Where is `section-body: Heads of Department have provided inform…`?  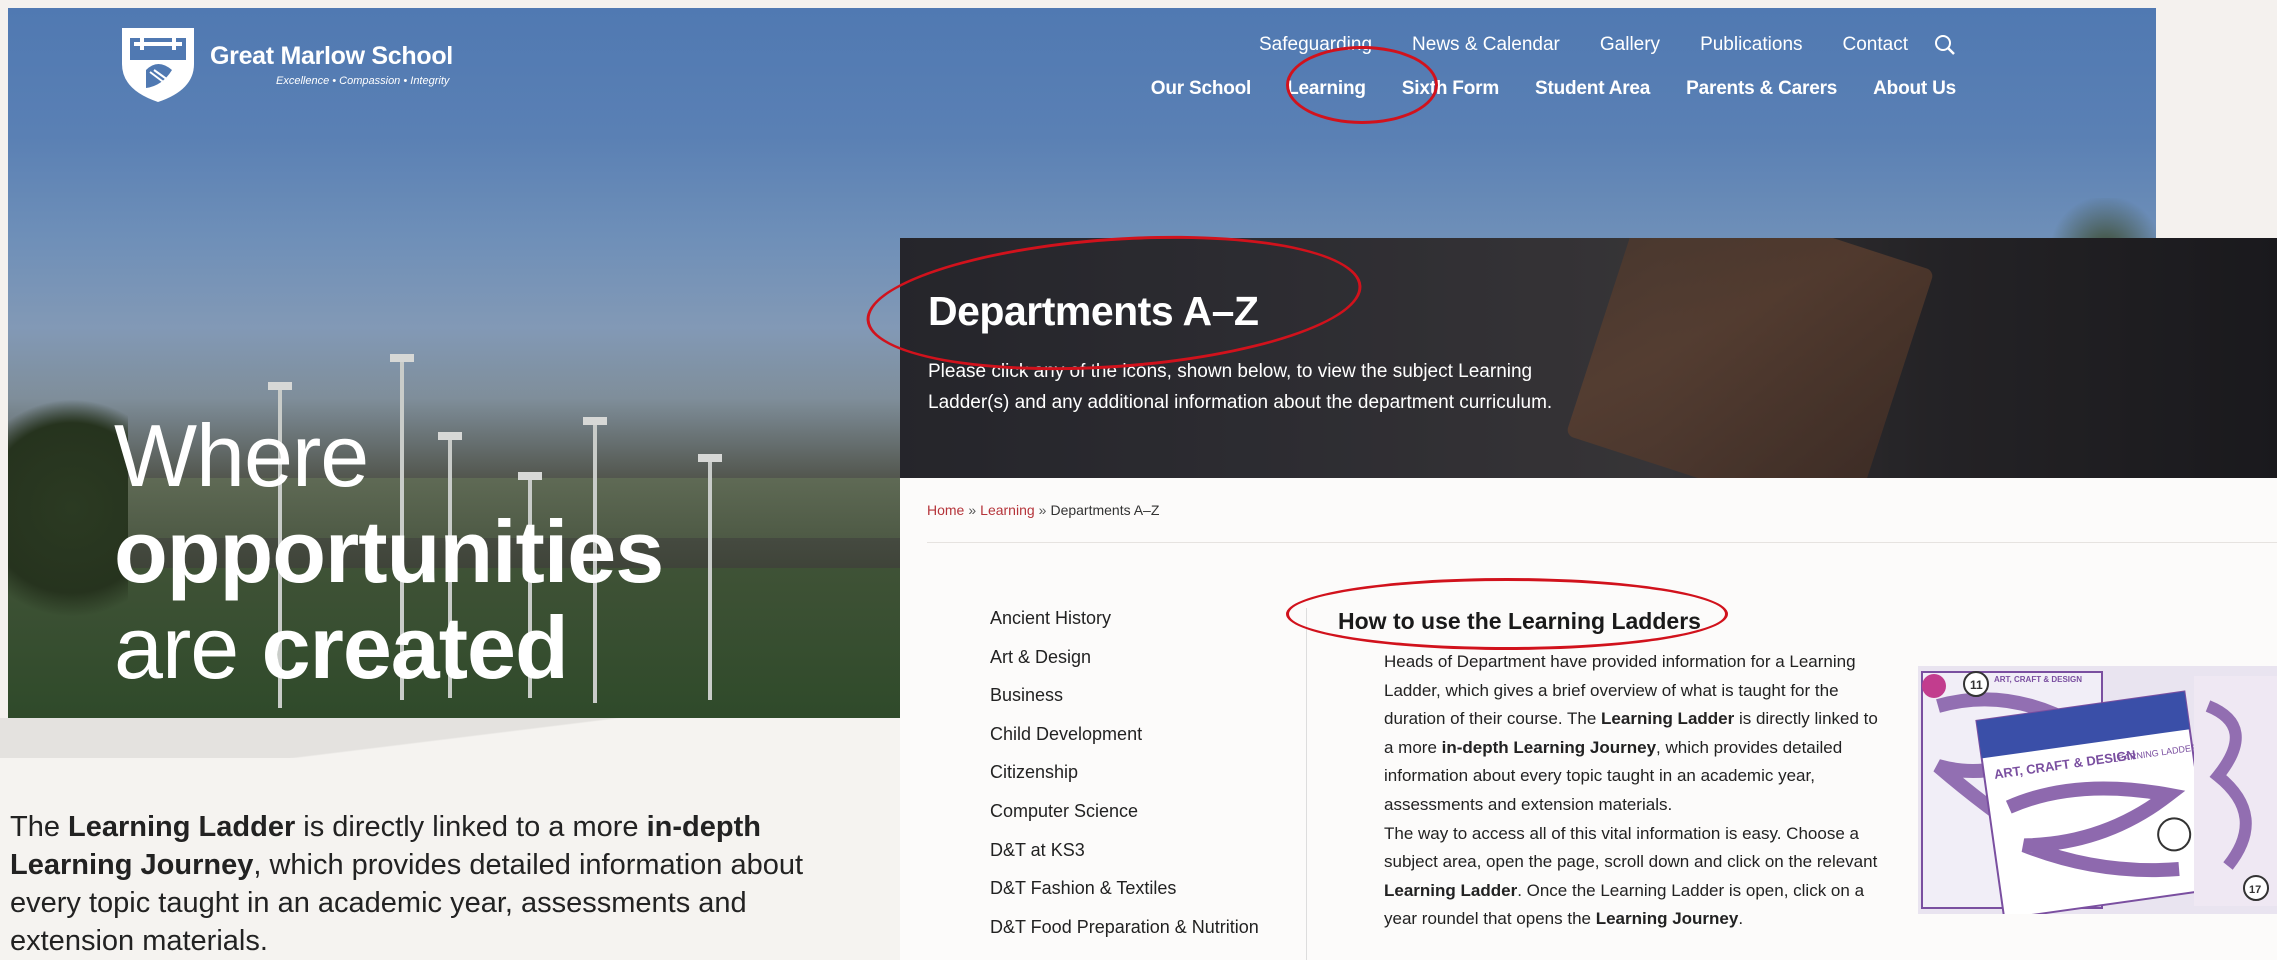
section-body: Heads of Department have provided inform… is located at coordinates (1634, 791).